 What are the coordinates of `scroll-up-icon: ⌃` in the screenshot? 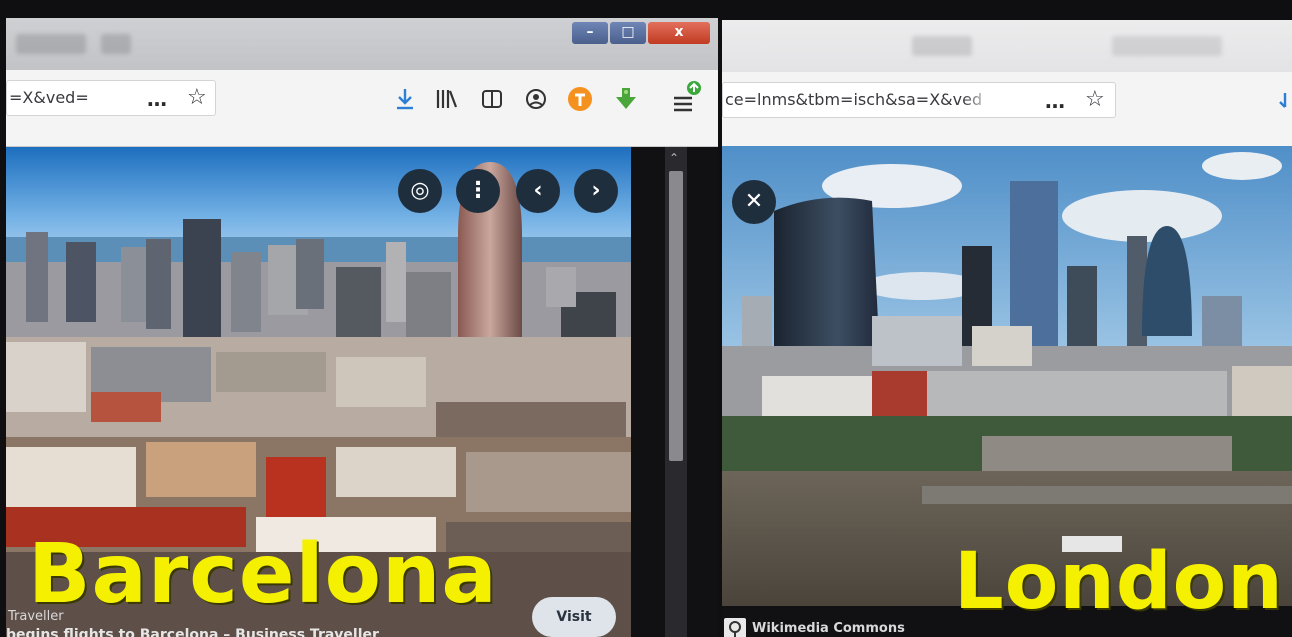 It's located at (674, 158).